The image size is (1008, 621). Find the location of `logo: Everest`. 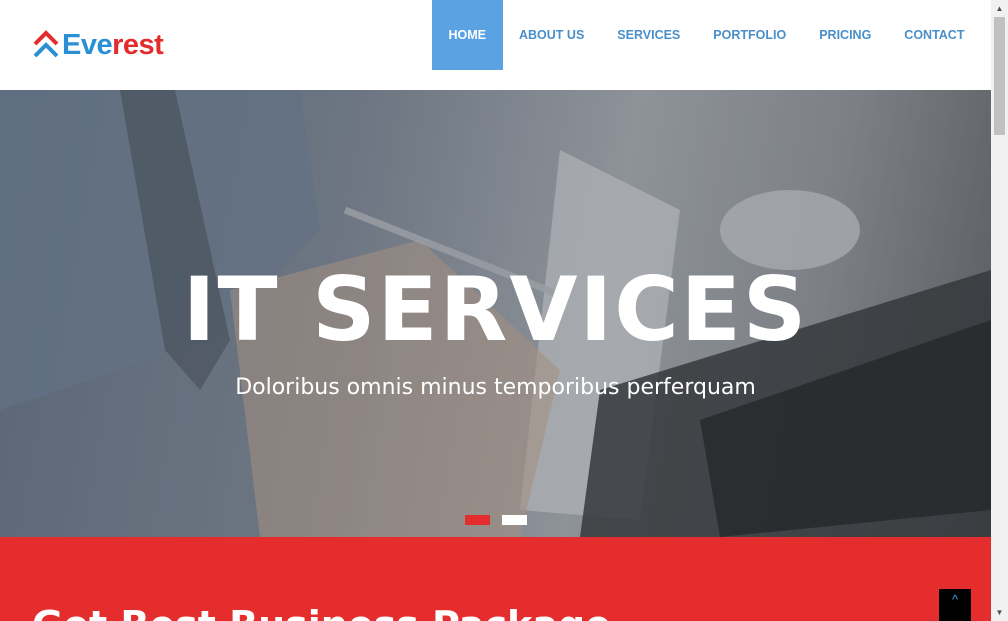

logo: Everest is located at coordinates (98, 45).